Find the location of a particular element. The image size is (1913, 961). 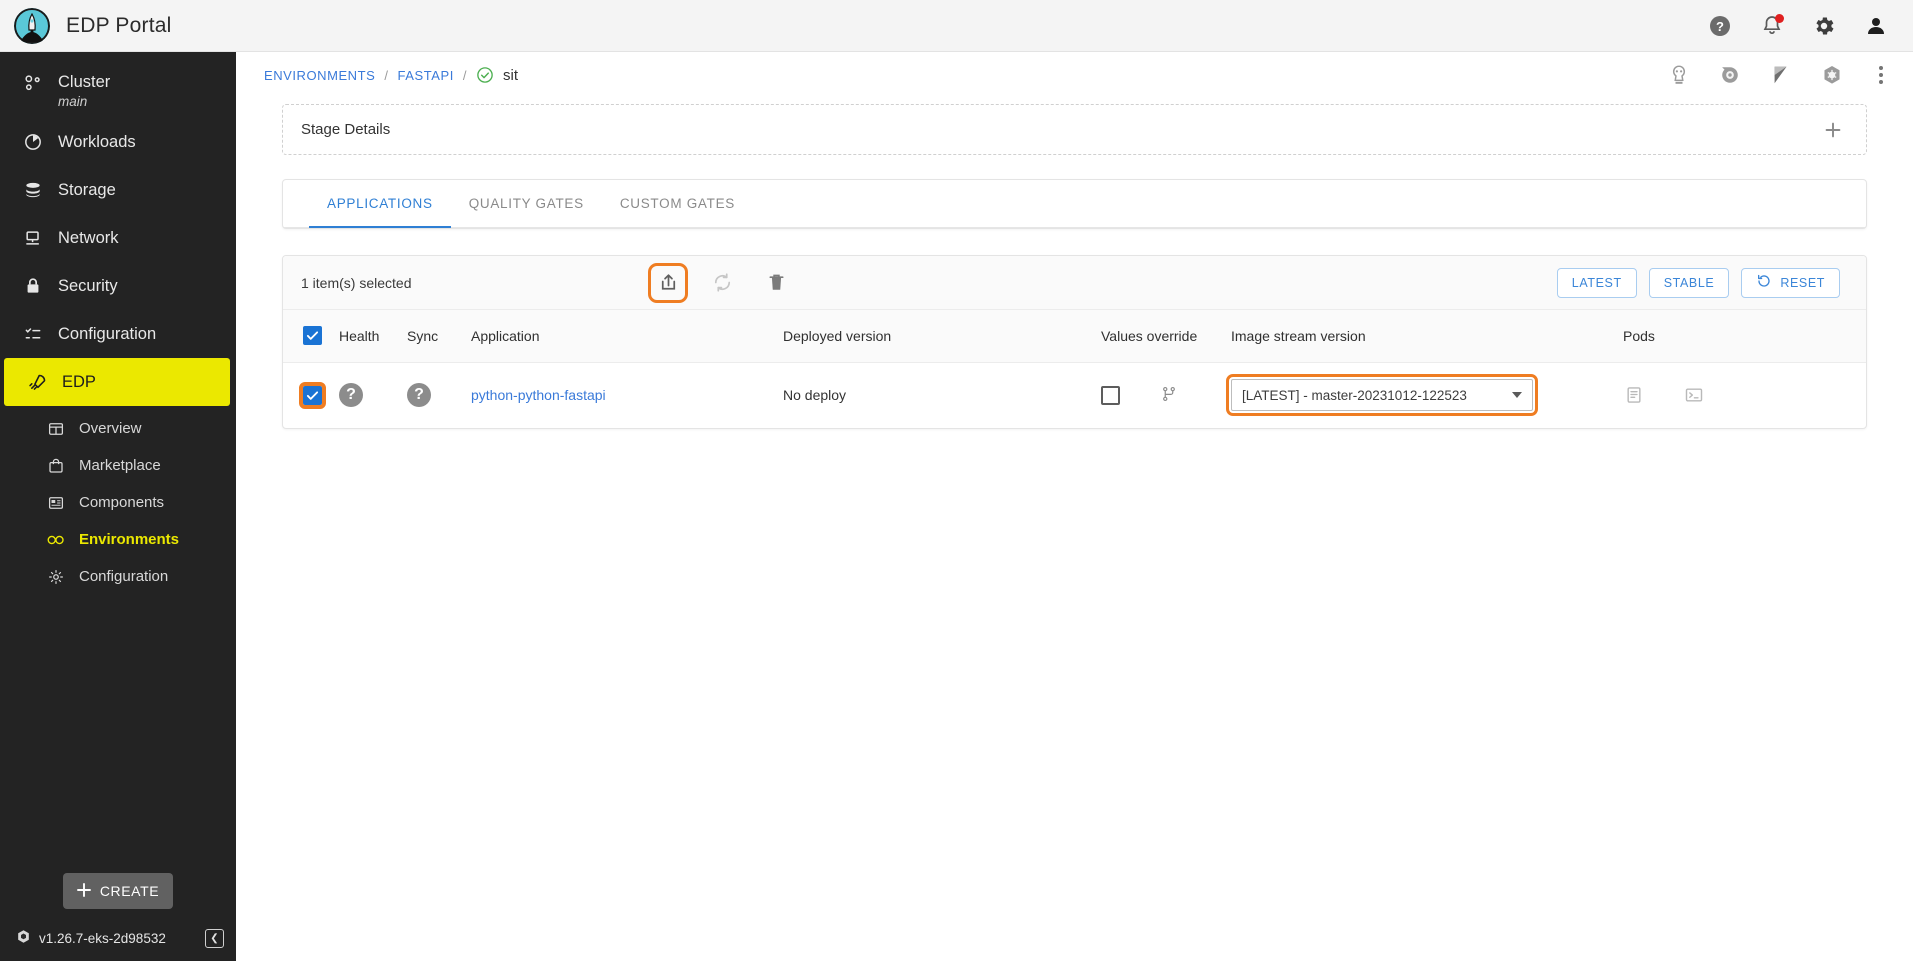

tab-custom-gates: CUSTOM GATES is located at coordinates (677, 203).